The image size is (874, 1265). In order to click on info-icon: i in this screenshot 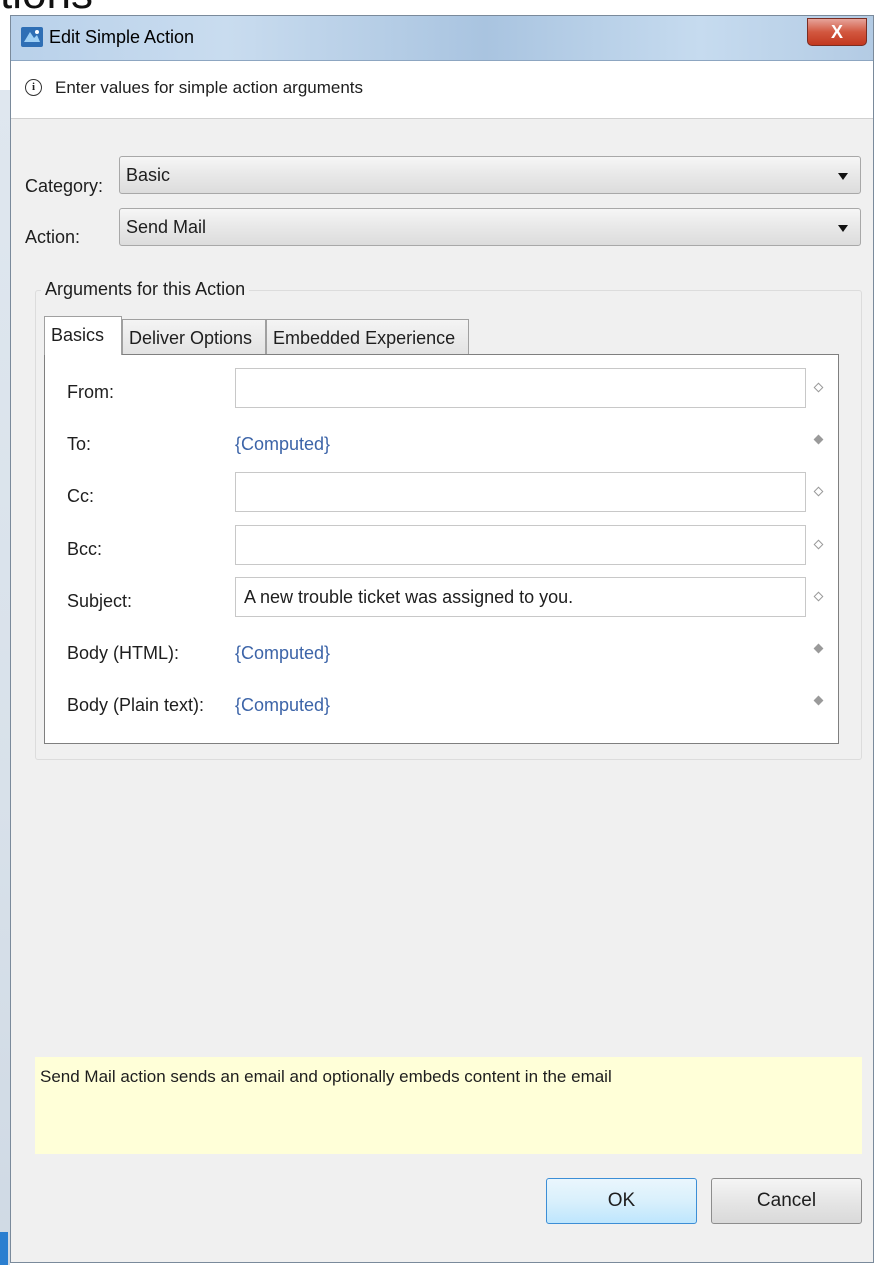, I will do `click(33, 87)`.